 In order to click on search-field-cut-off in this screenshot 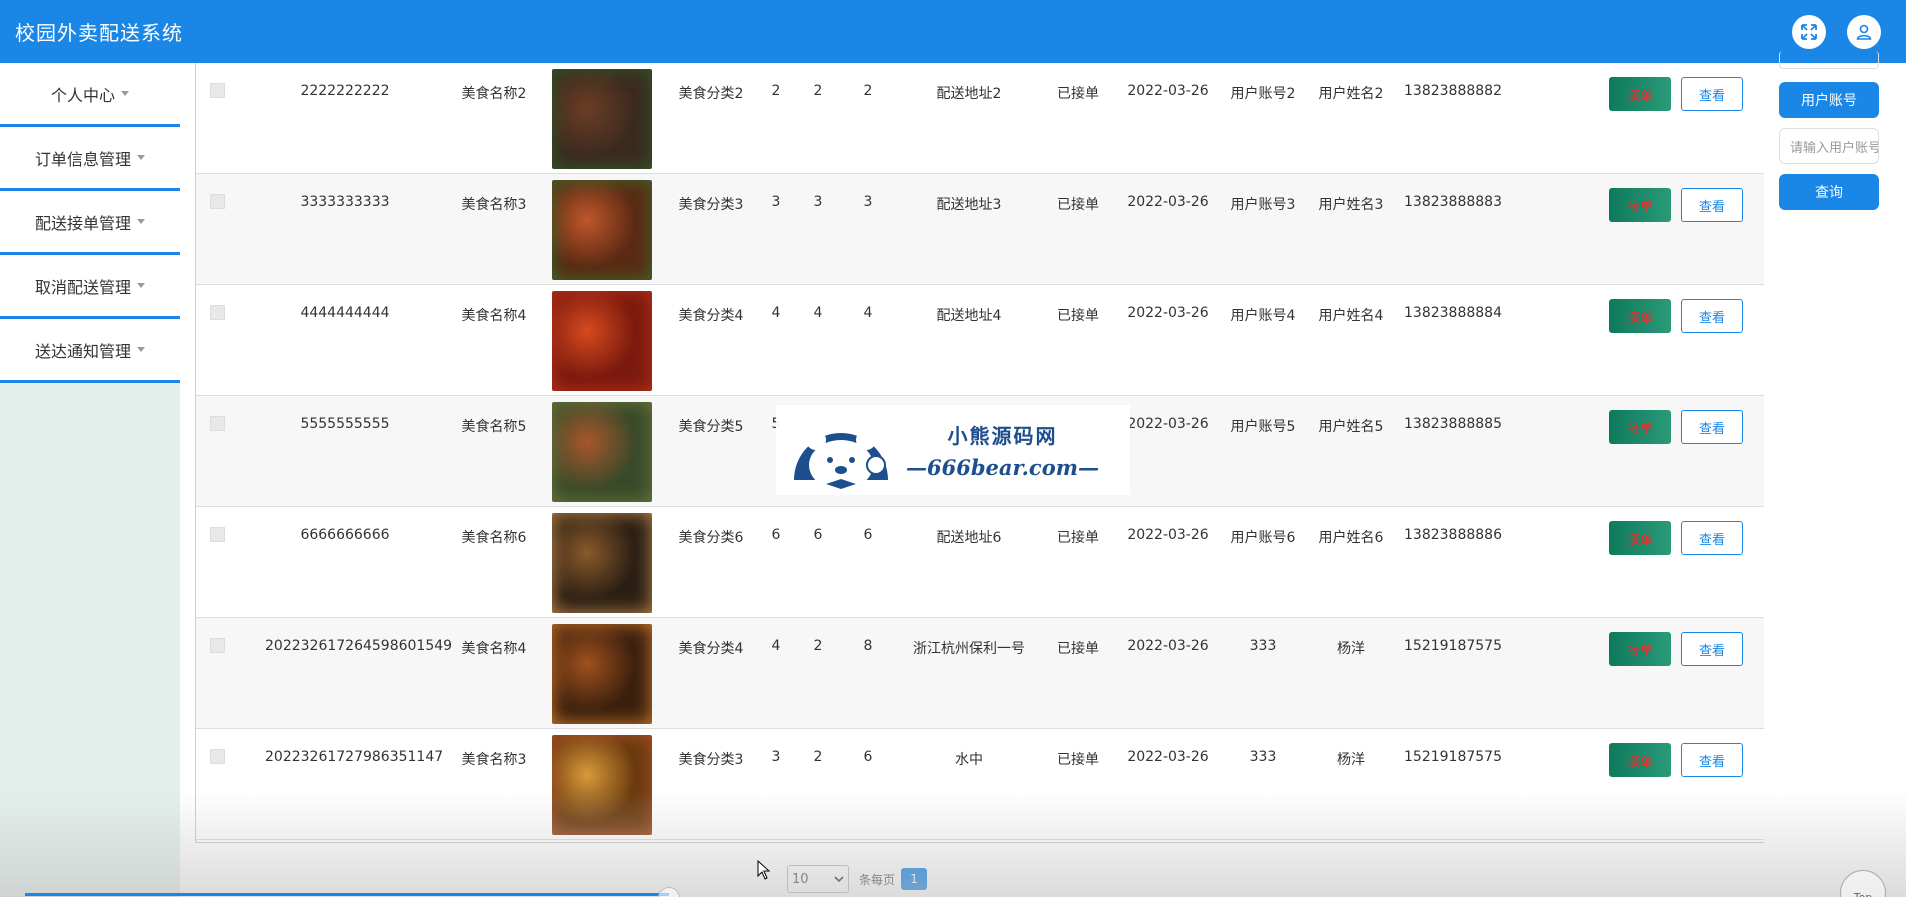, I will do `click(1829, 60)`.